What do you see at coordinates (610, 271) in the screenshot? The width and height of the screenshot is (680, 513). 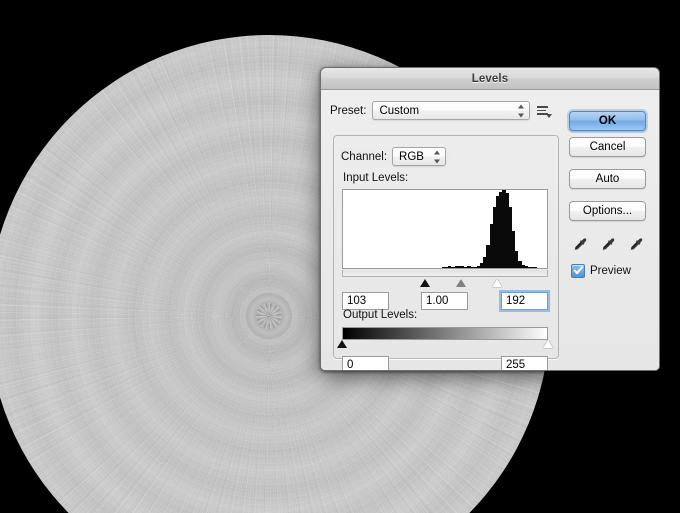 I see `preview-label: Preview` at bounding box center [610, 271].